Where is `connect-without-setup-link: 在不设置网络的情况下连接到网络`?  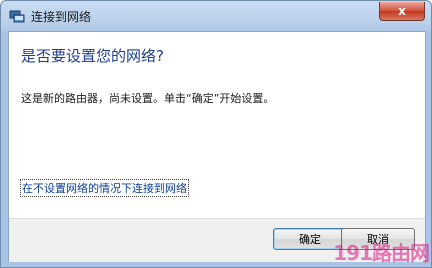 connect-without-setup-link: 在不设置网络的情况下连接到网络 is located at coordinates (104, 188).